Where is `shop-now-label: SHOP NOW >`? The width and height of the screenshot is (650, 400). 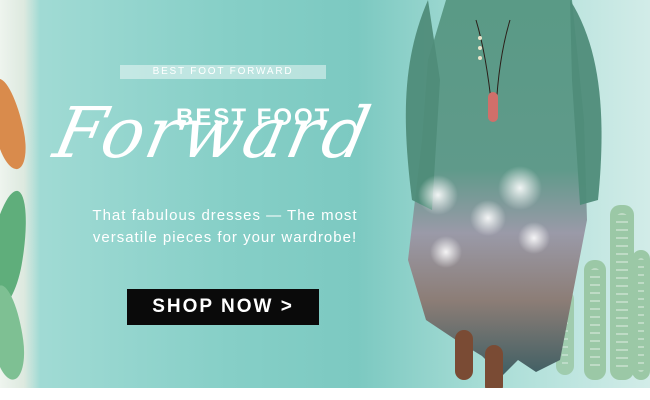
shop-now-label: SHOP NOW > is located at coordinates (223, 306).